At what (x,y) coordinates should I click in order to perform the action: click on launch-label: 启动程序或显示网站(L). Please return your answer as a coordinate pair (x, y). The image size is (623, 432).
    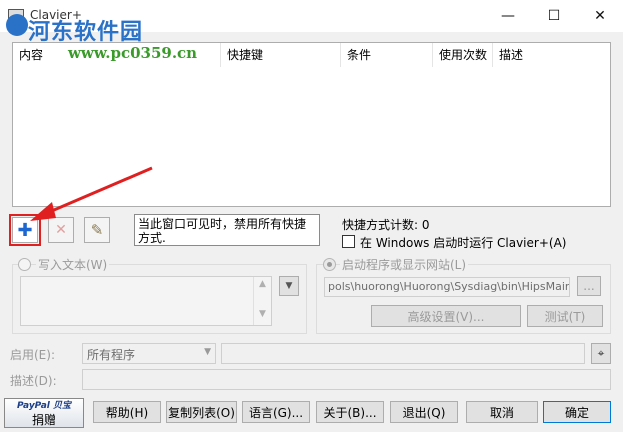
    Looking at the image, I should click on (404, 264).